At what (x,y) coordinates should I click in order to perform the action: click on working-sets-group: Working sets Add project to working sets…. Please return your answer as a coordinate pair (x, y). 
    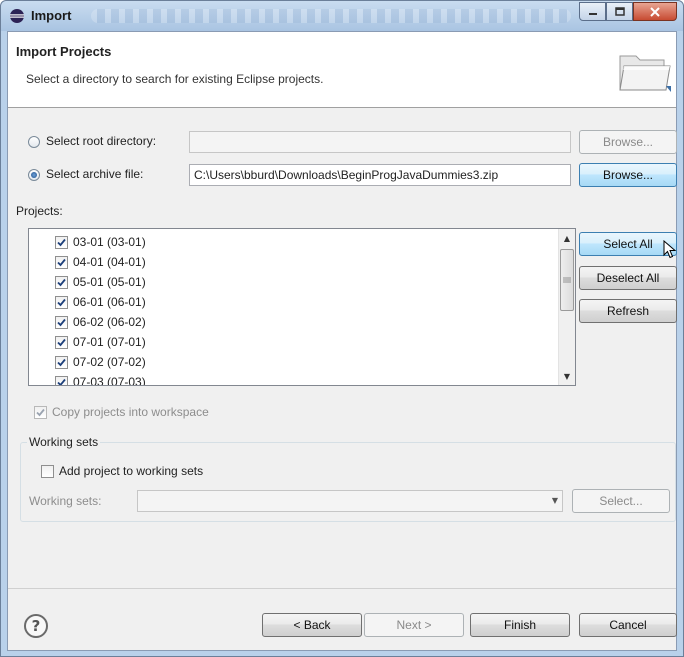
    Looking at the image, I should click on (348, 478).